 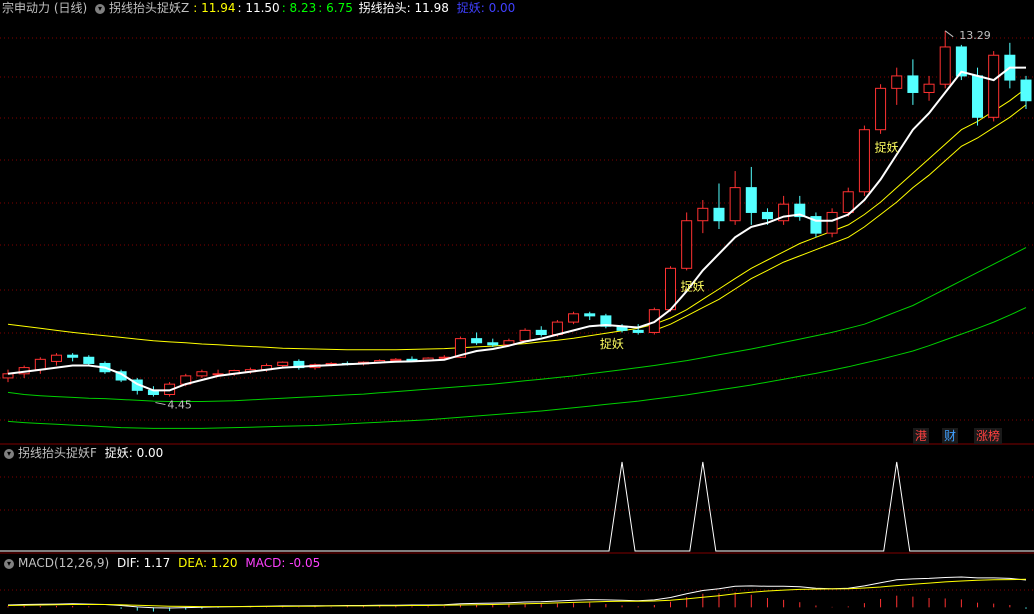 I want to click on sub-panel-value: 捉妖: 0.00, so click(x=134, y=453).